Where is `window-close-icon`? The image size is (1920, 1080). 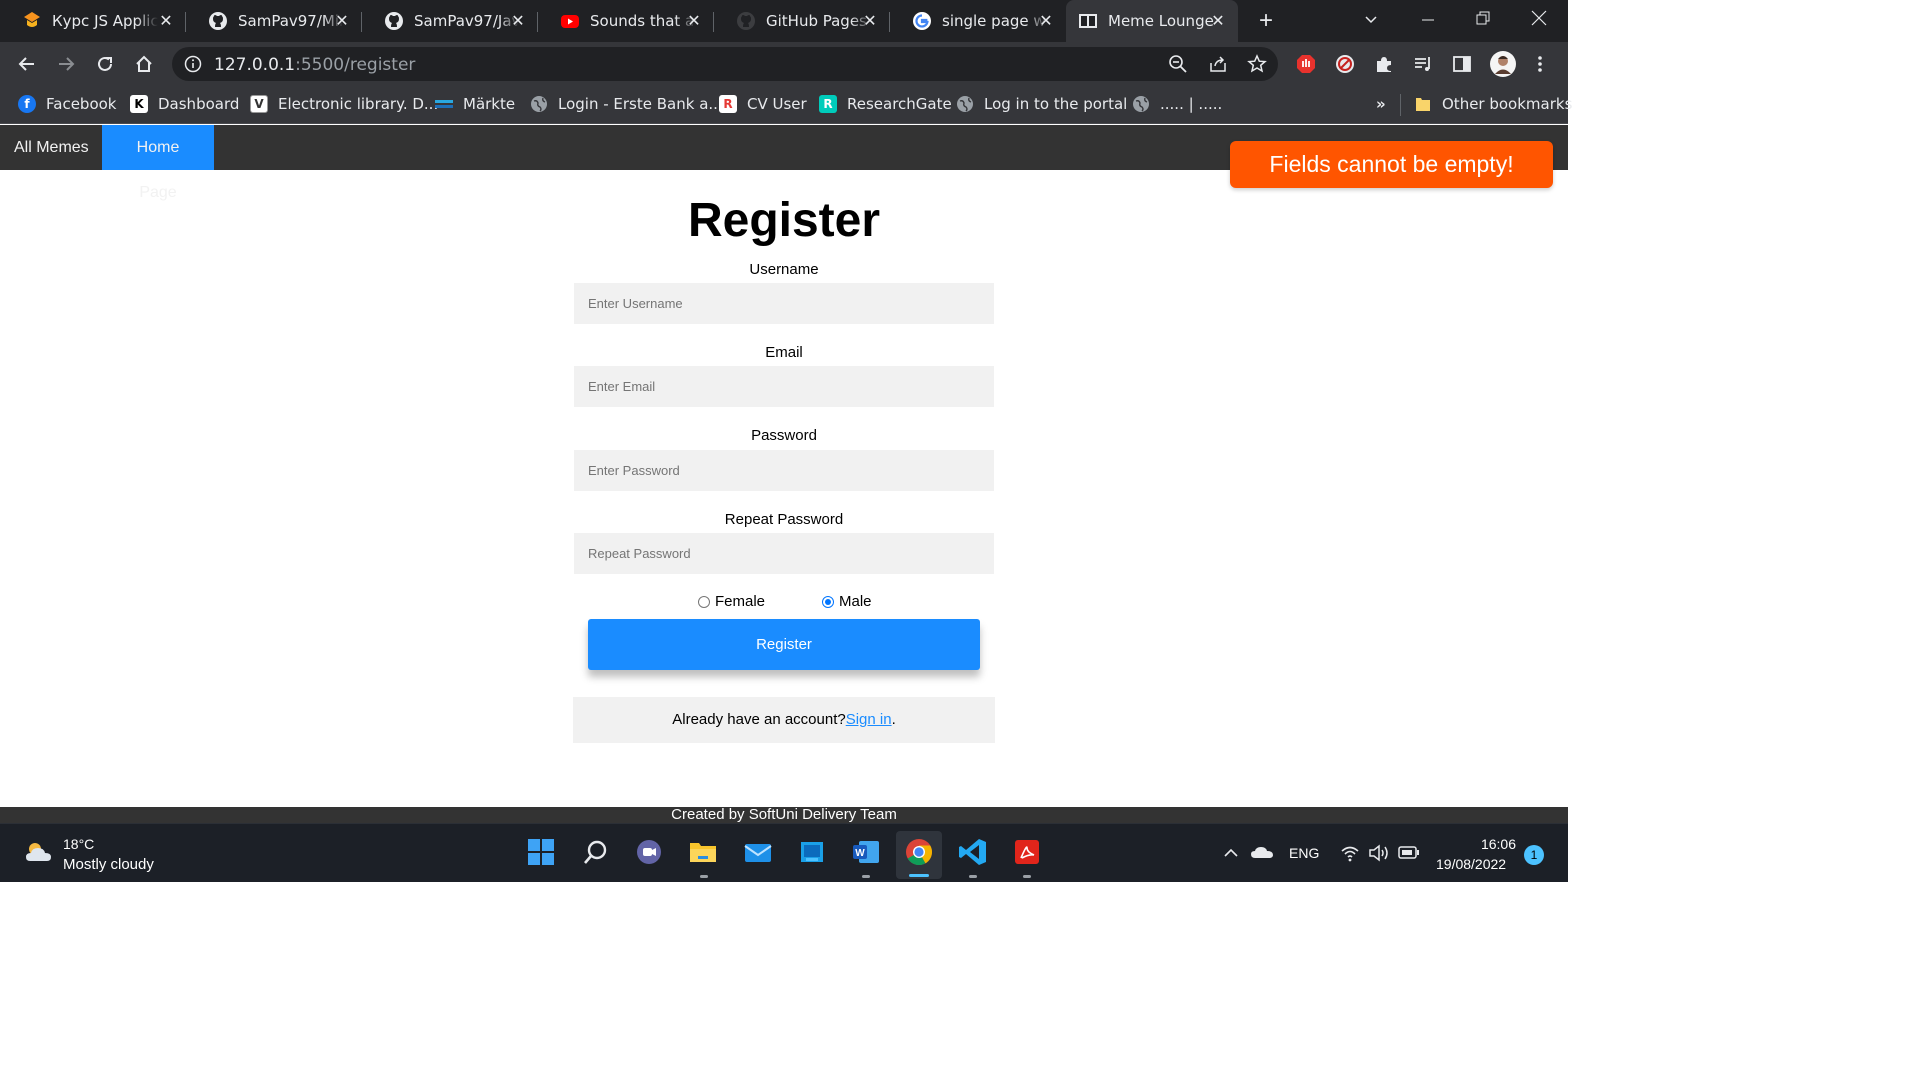
window-close-icon is located at coordinates (1539, 18).